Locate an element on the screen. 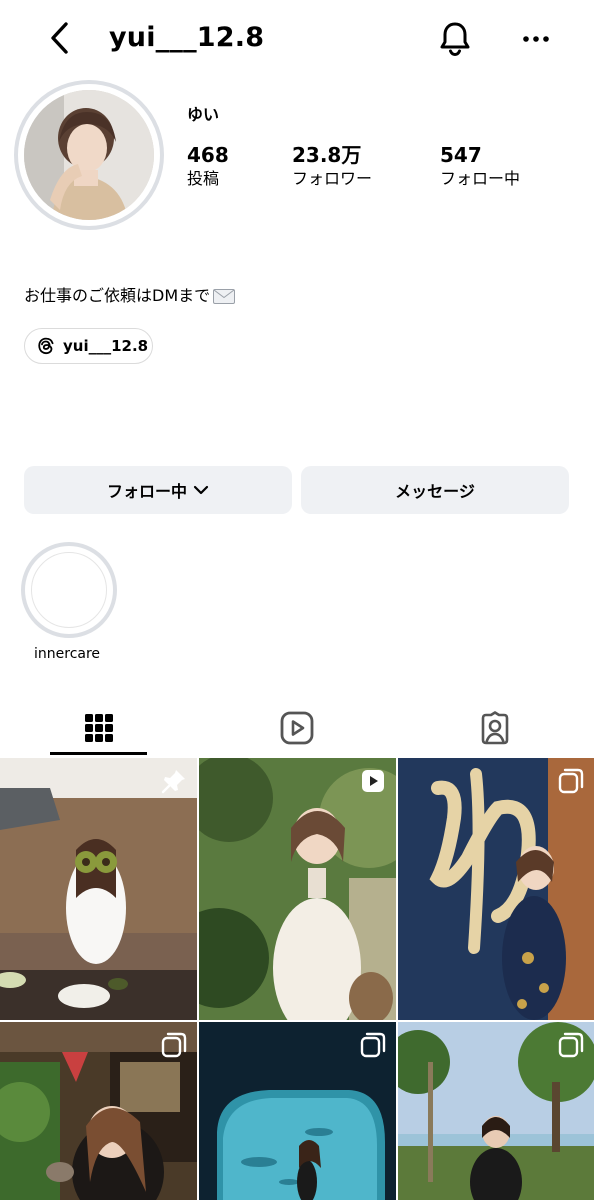  story-highlight is located at coordinates (69, 590).